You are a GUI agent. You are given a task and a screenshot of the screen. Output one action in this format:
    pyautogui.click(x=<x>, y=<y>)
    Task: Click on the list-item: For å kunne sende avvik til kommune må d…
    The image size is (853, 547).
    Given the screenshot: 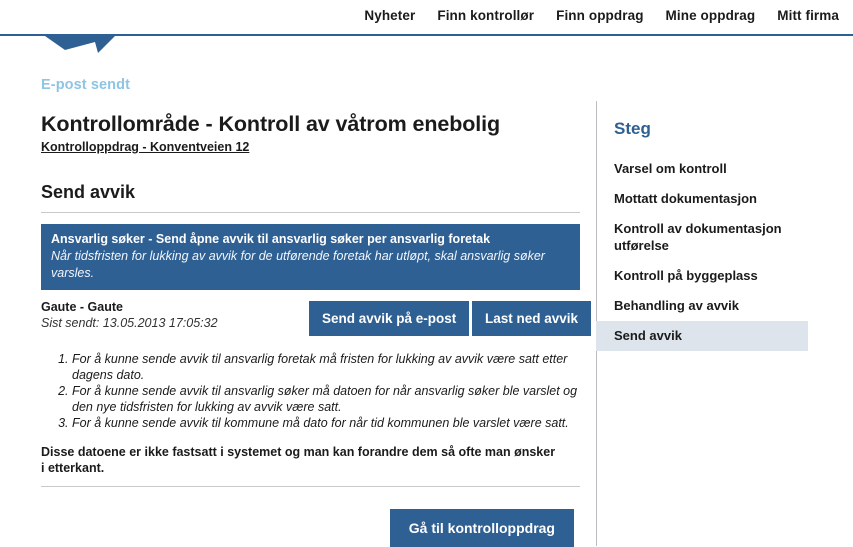 What is the action you would take?
    pyautogui.click(x=326, y=424)
    